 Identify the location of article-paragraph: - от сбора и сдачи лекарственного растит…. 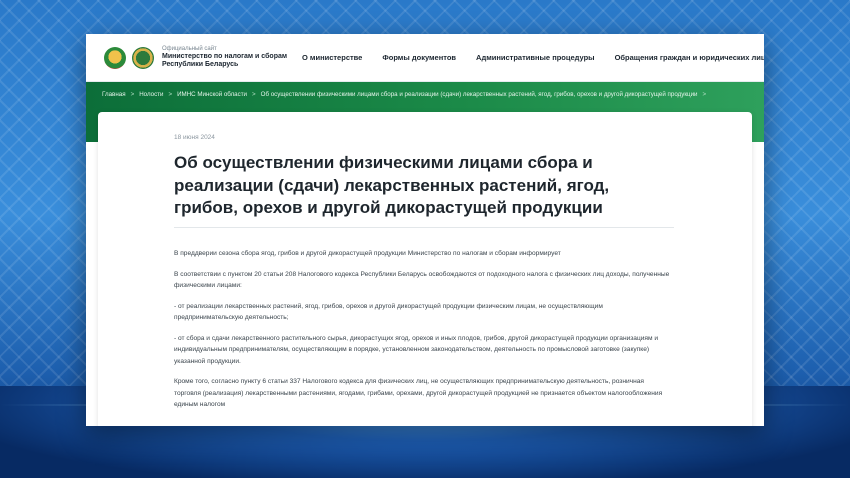
(416, 349).